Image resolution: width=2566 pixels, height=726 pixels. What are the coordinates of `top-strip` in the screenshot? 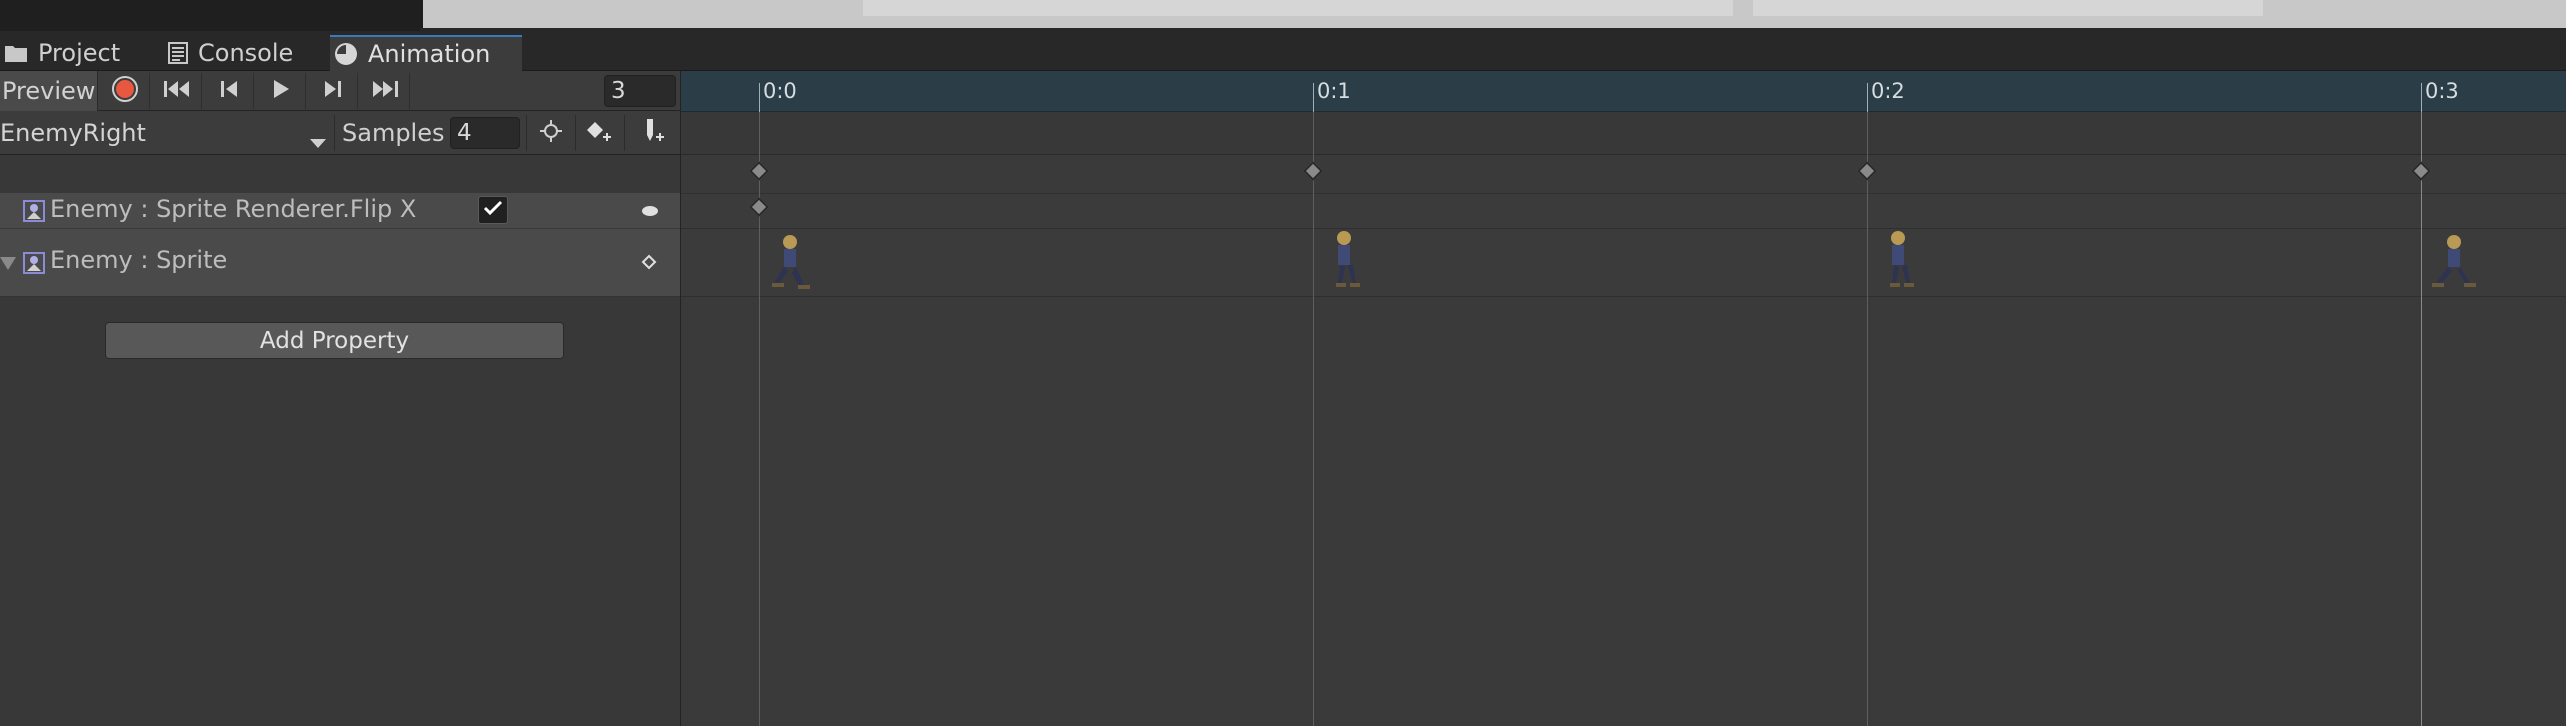 It's located at (1283, 15).